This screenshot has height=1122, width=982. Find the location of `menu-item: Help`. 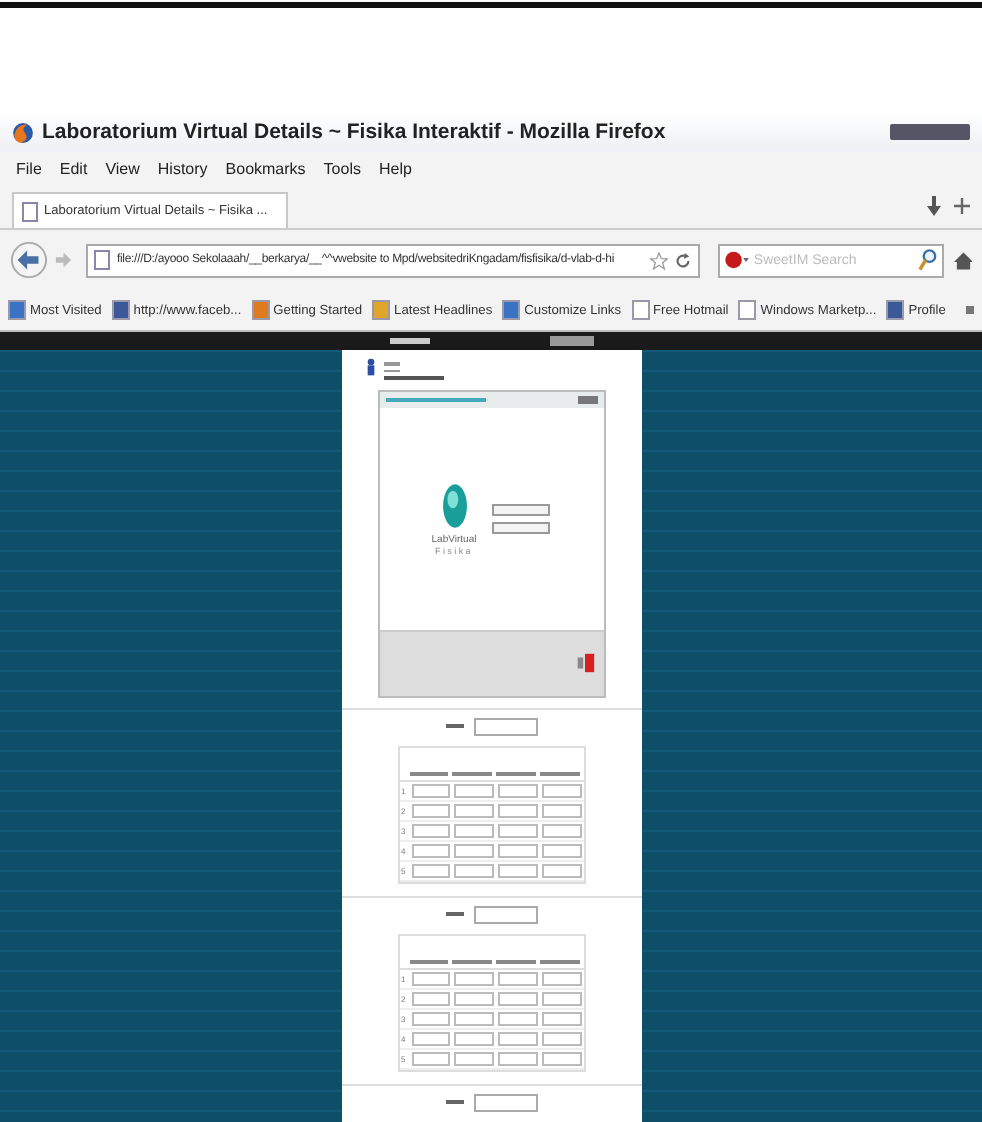

menu-item: Help is located at coordinates (395, 168).